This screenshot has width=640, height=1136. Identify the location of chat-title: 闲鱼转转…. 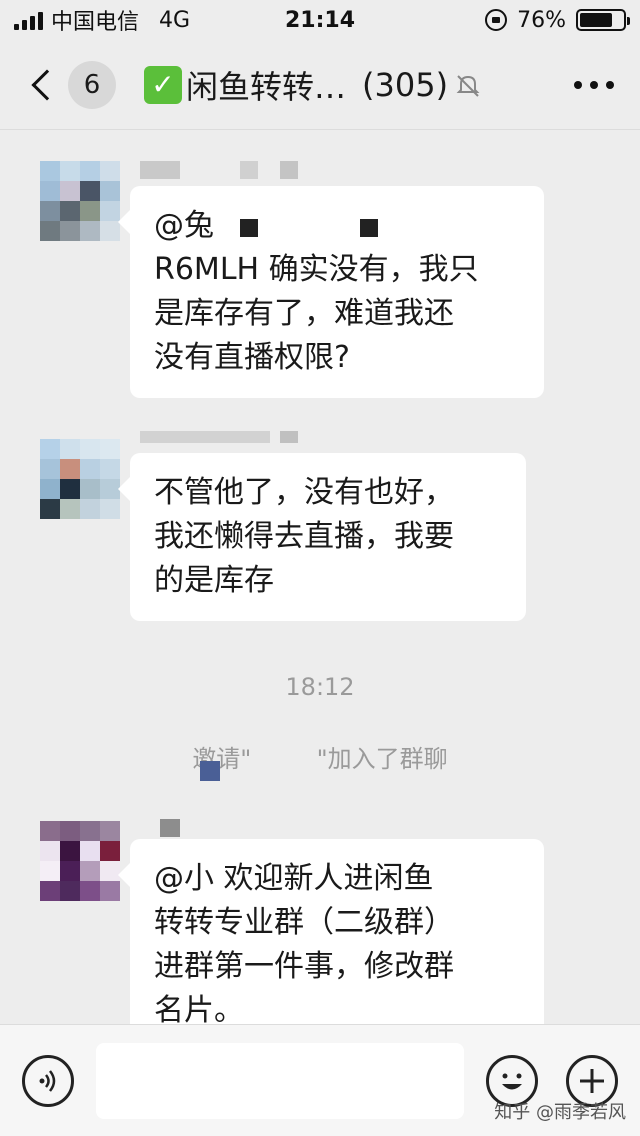
(266, 85).